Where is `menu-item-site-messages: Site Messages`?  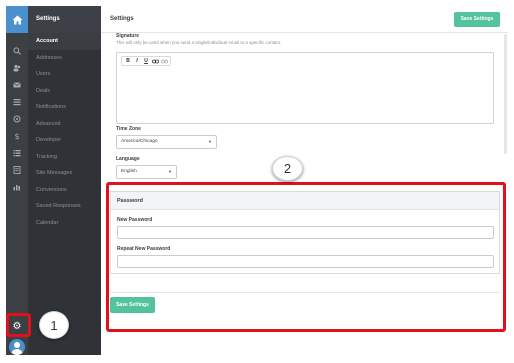 menu-item-site-messages: Site Messages is located at coordinates (64, 173).